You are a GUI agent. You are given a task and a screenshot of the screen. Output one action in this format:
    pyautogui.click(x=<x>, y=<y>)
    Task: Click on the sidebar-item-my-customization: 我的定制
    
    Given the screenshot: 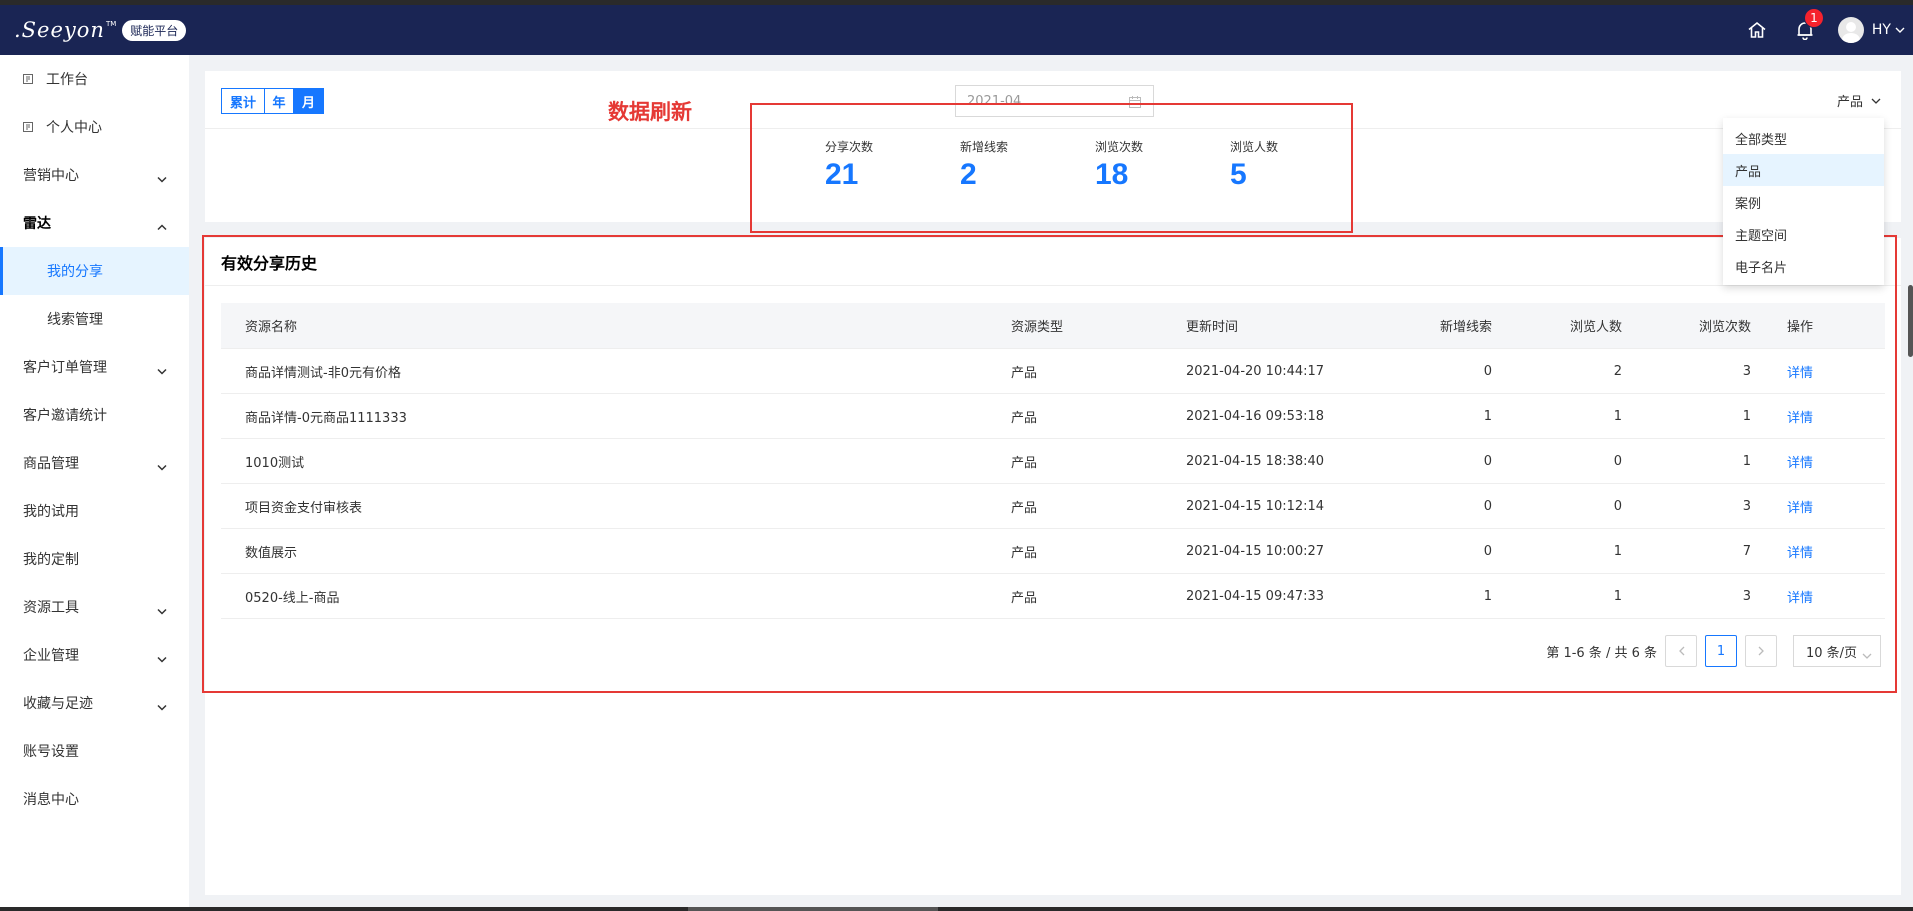 What is the action you would take?
    pyautogui.click(x=94, y=559)
    